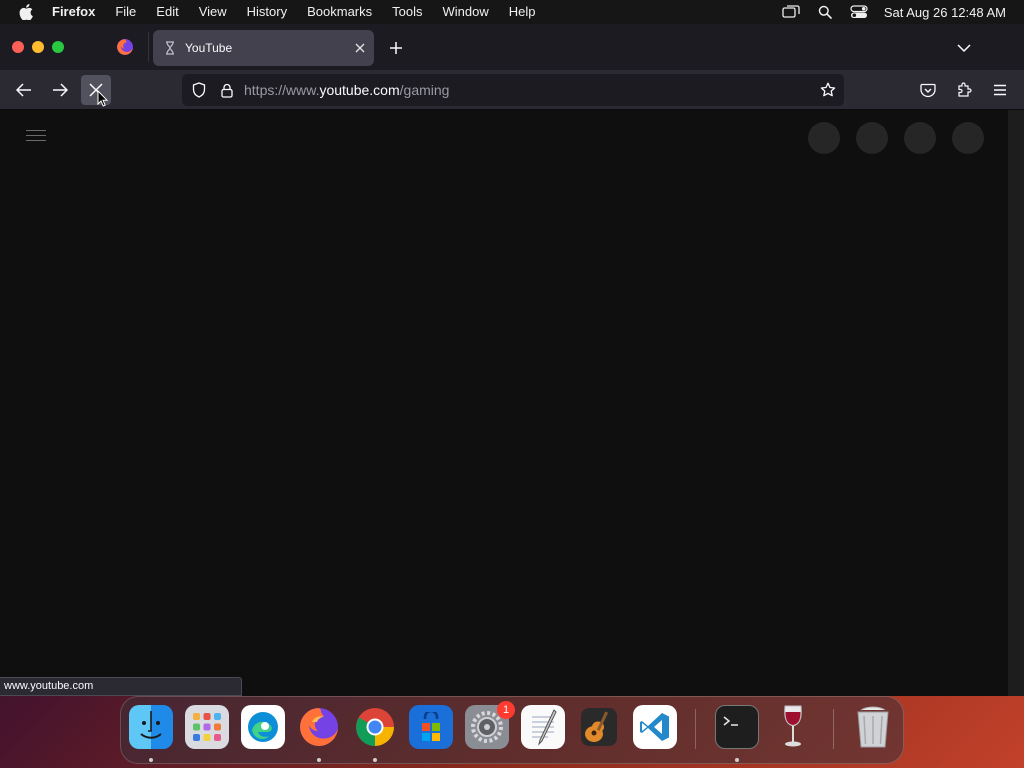  I want to click on stop-loading-button, so click(96, 91).